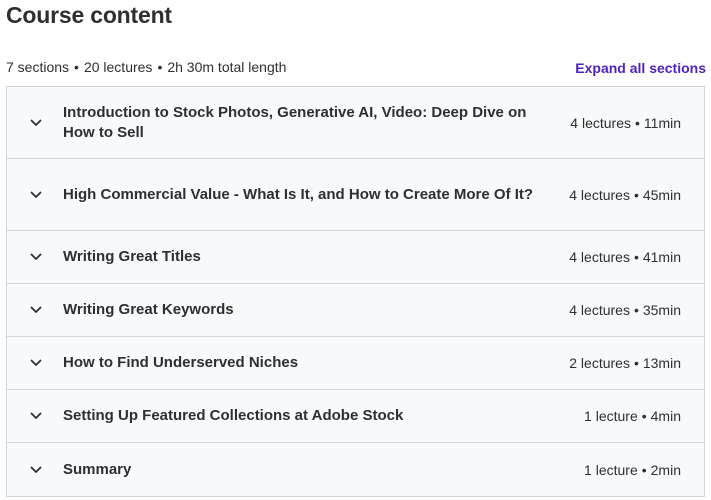  What do you see at coordinates (38, 67) in the screenshot?
I see `sections-count: 7 sections` at bounding box center [38, 67].